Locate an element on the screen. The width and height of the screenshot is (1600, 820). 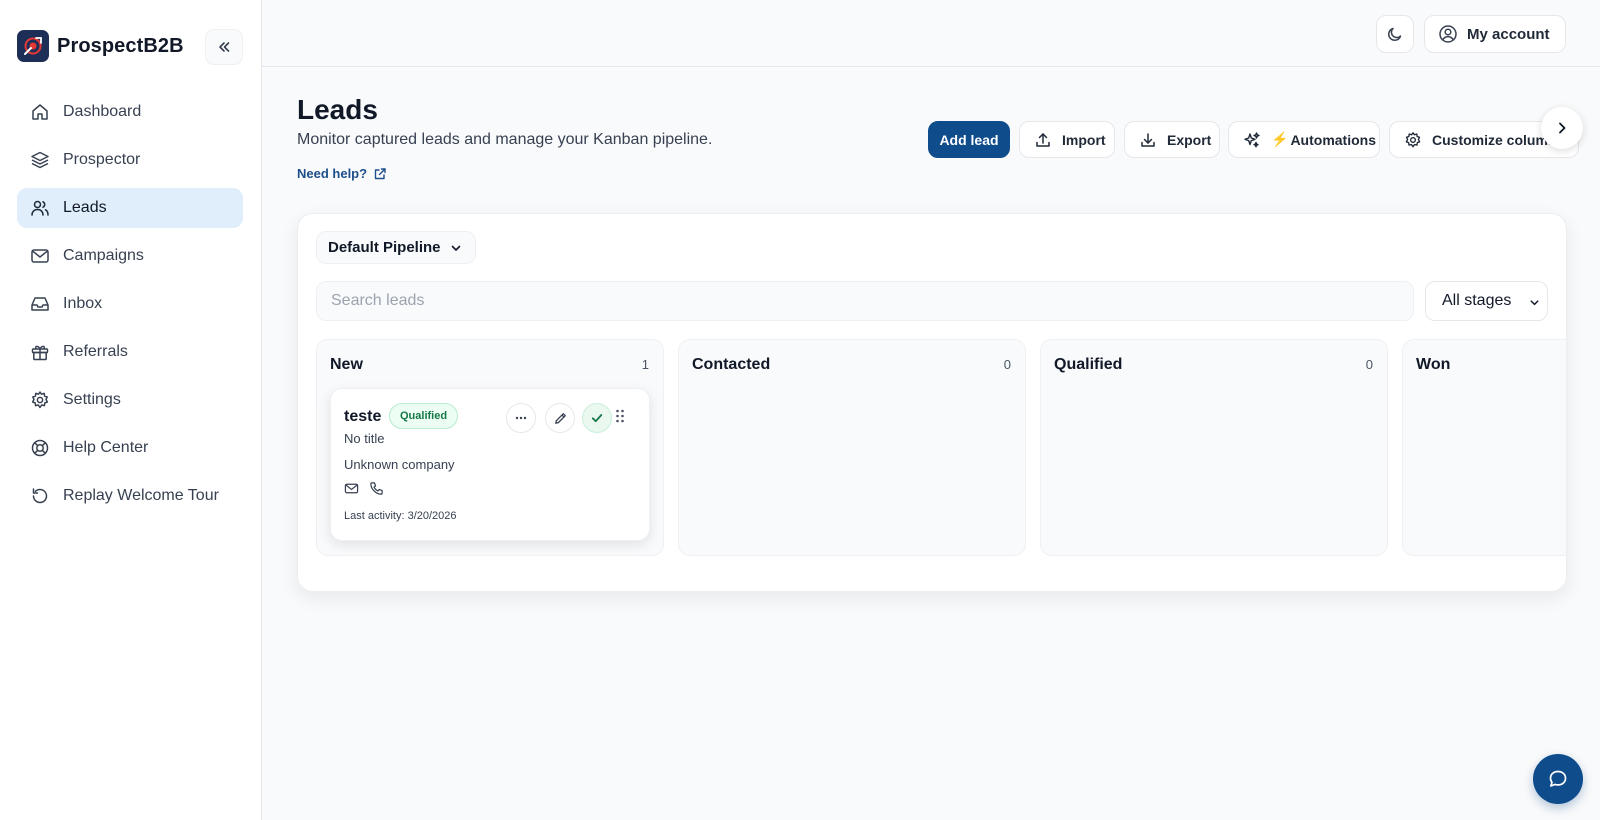
sidebar-item-replay-welcome-tour: Replay Welcome Tour is located at coordinates (130, 496).